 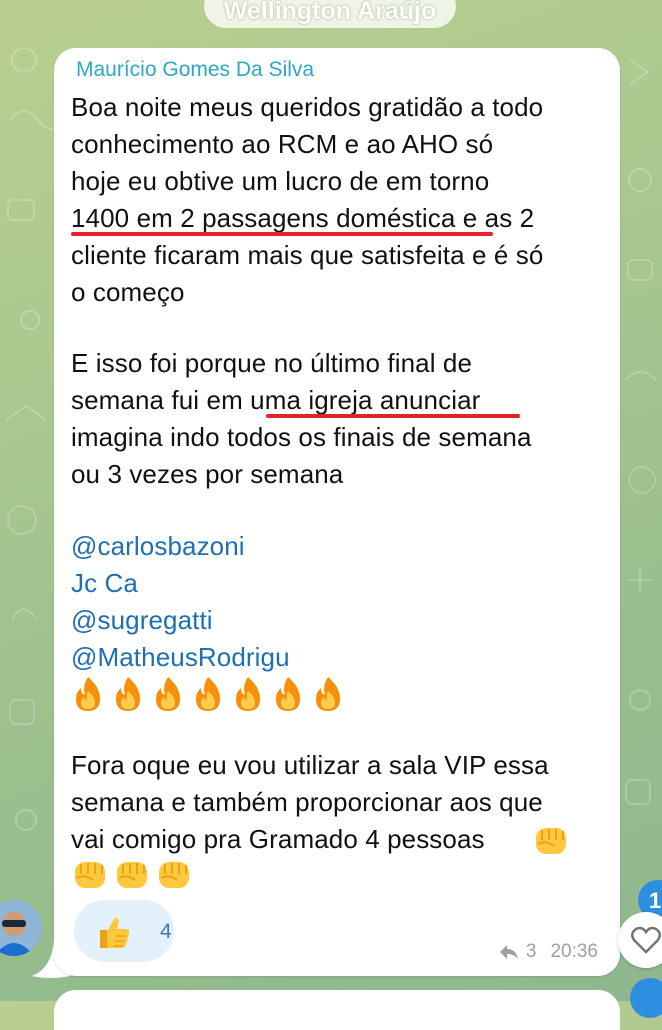 What do you see at coordinates (276, 400) in the screenshot?
I see `message-line: semana fui em uma igreja anunciar` at bounding box center [276, 400].